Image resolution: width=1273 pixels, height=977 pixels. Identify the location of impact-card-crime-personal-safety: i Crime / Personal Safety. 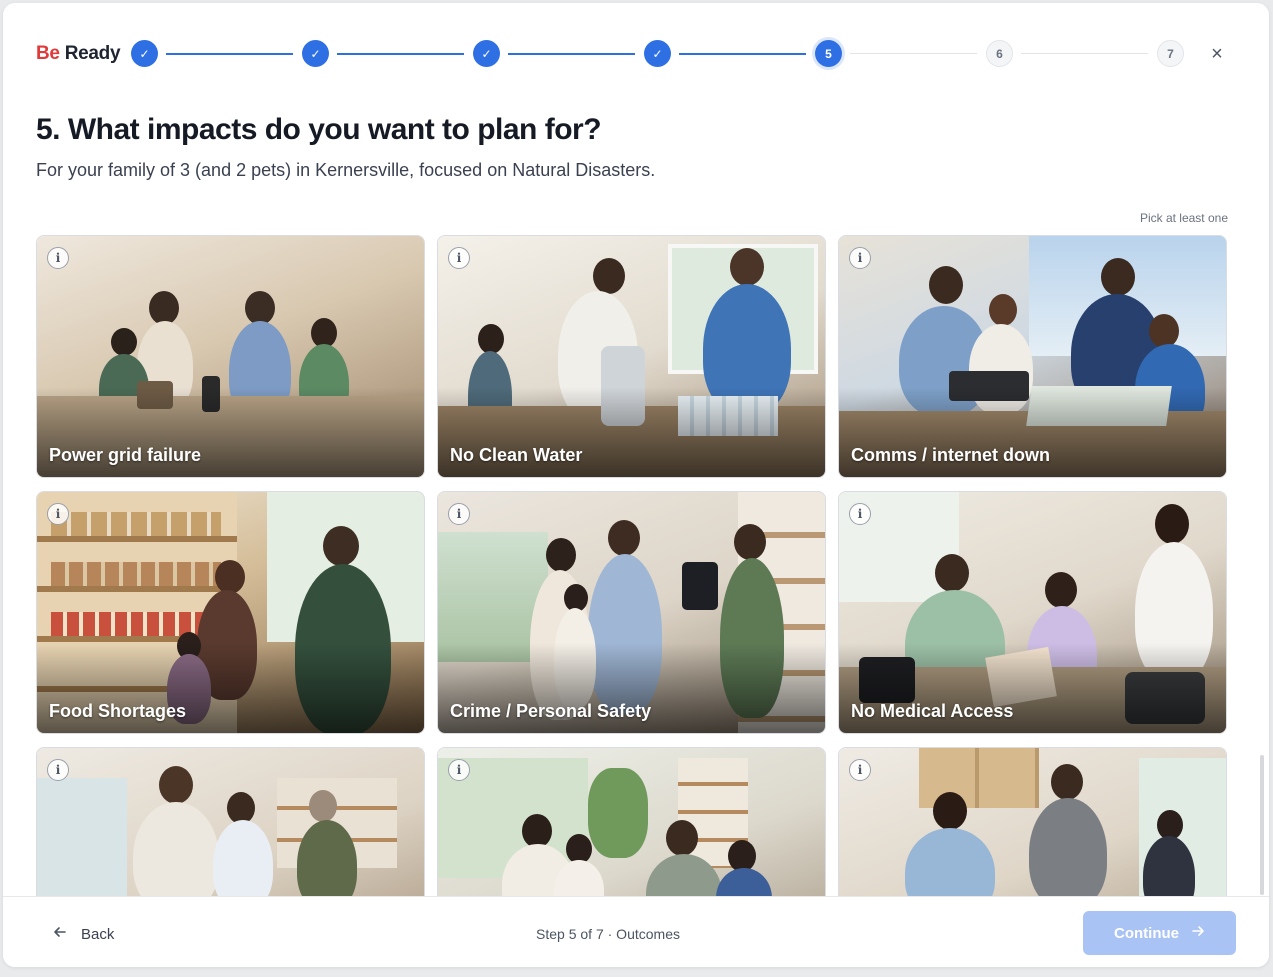
(631, 612).